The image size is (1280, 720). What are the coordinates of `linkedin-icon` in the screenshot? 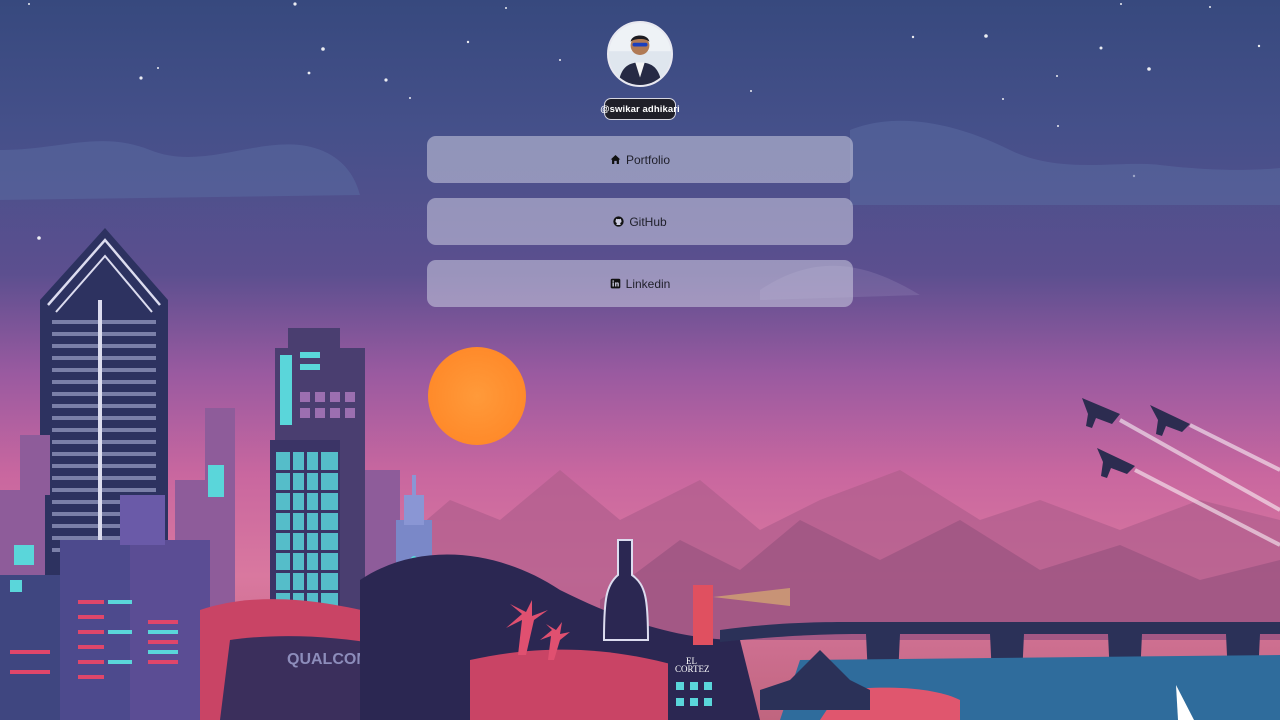 It's located at (615, 283).